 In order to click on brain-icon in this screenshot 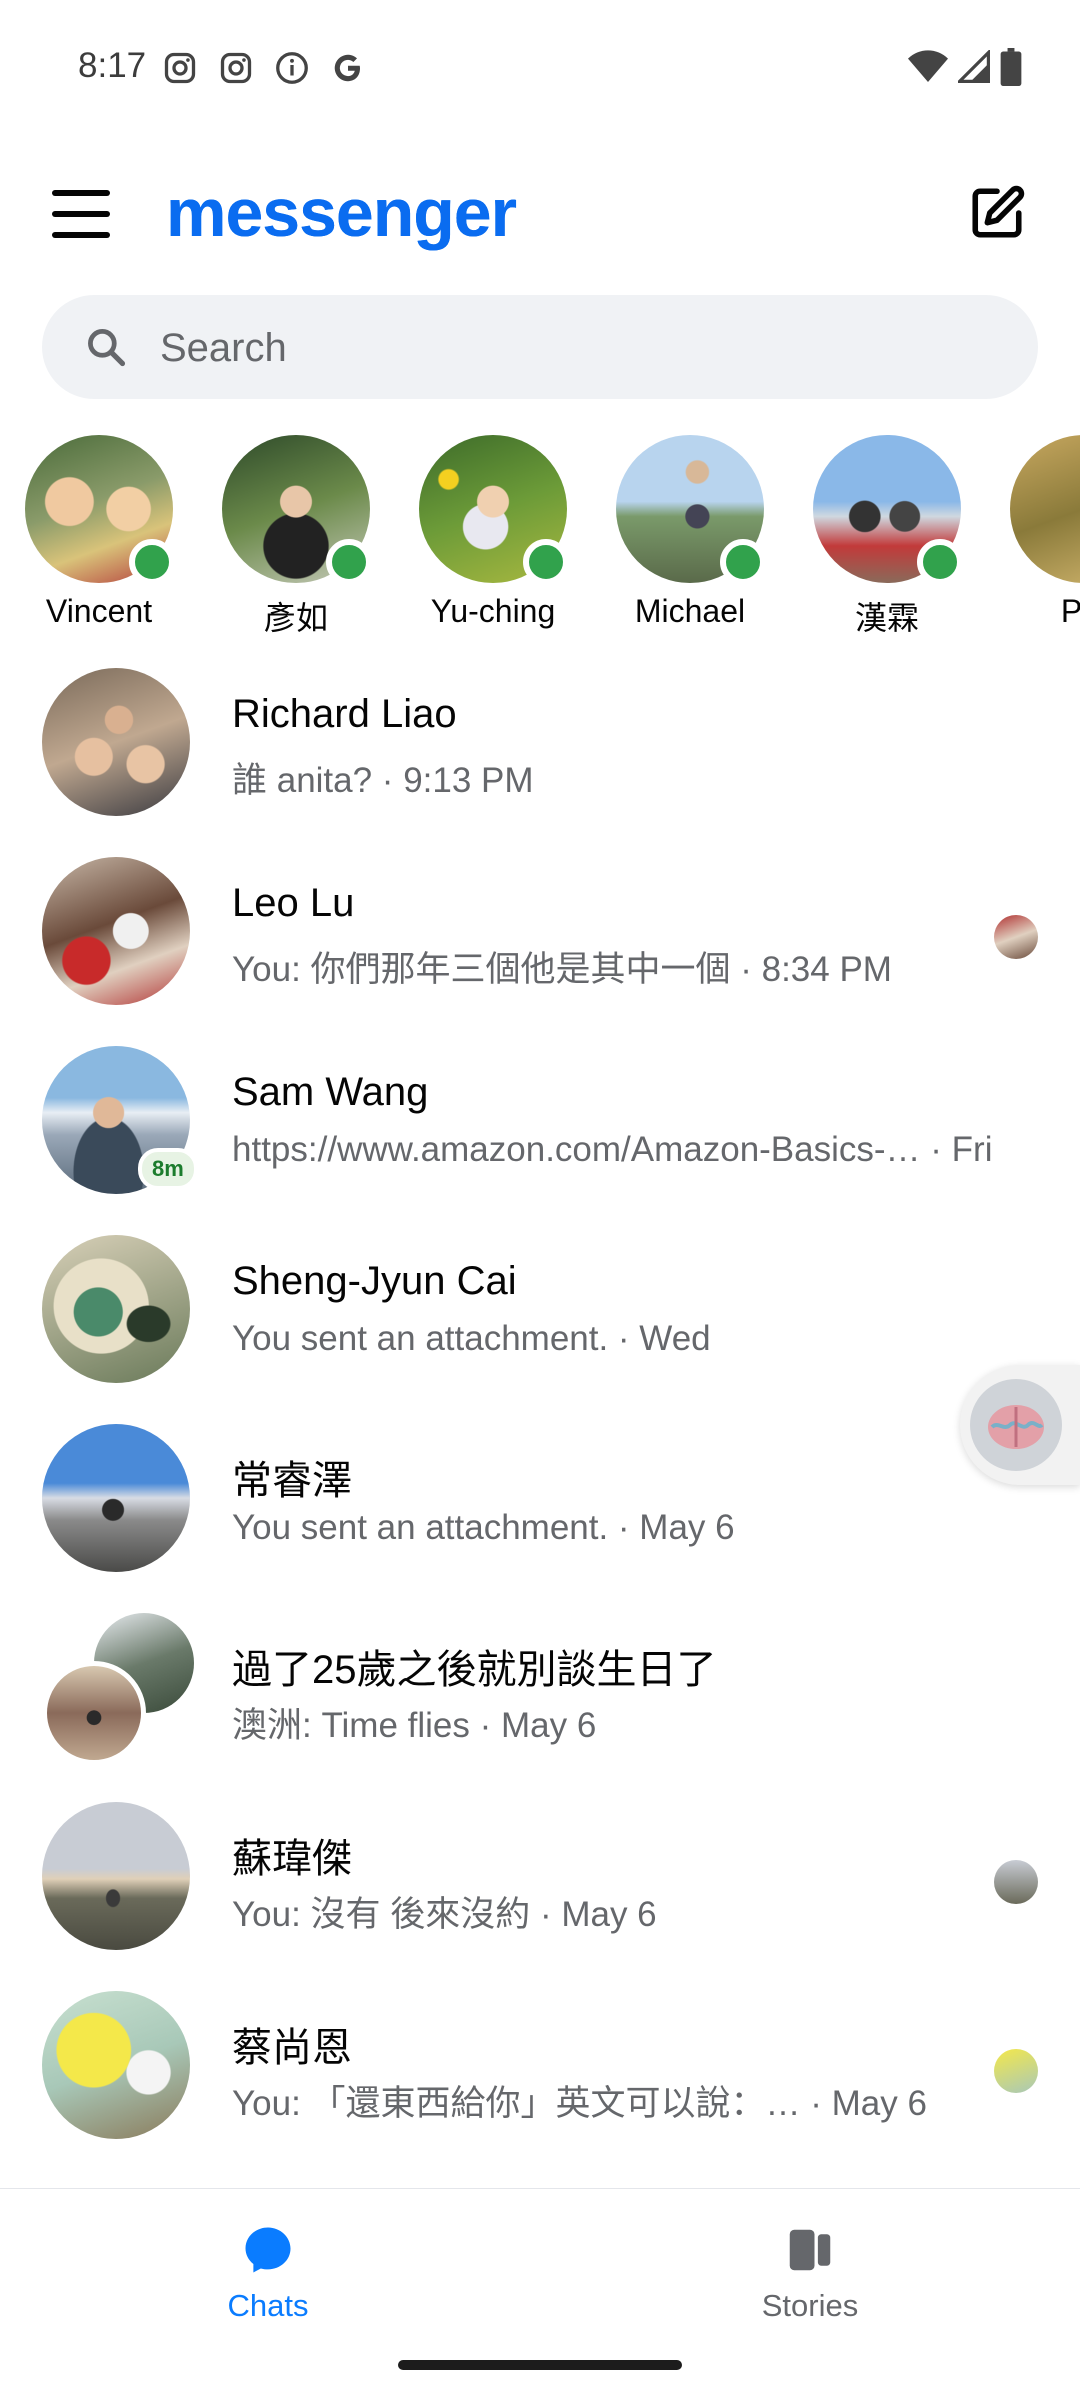, I will do `click(1016, 1425)`.